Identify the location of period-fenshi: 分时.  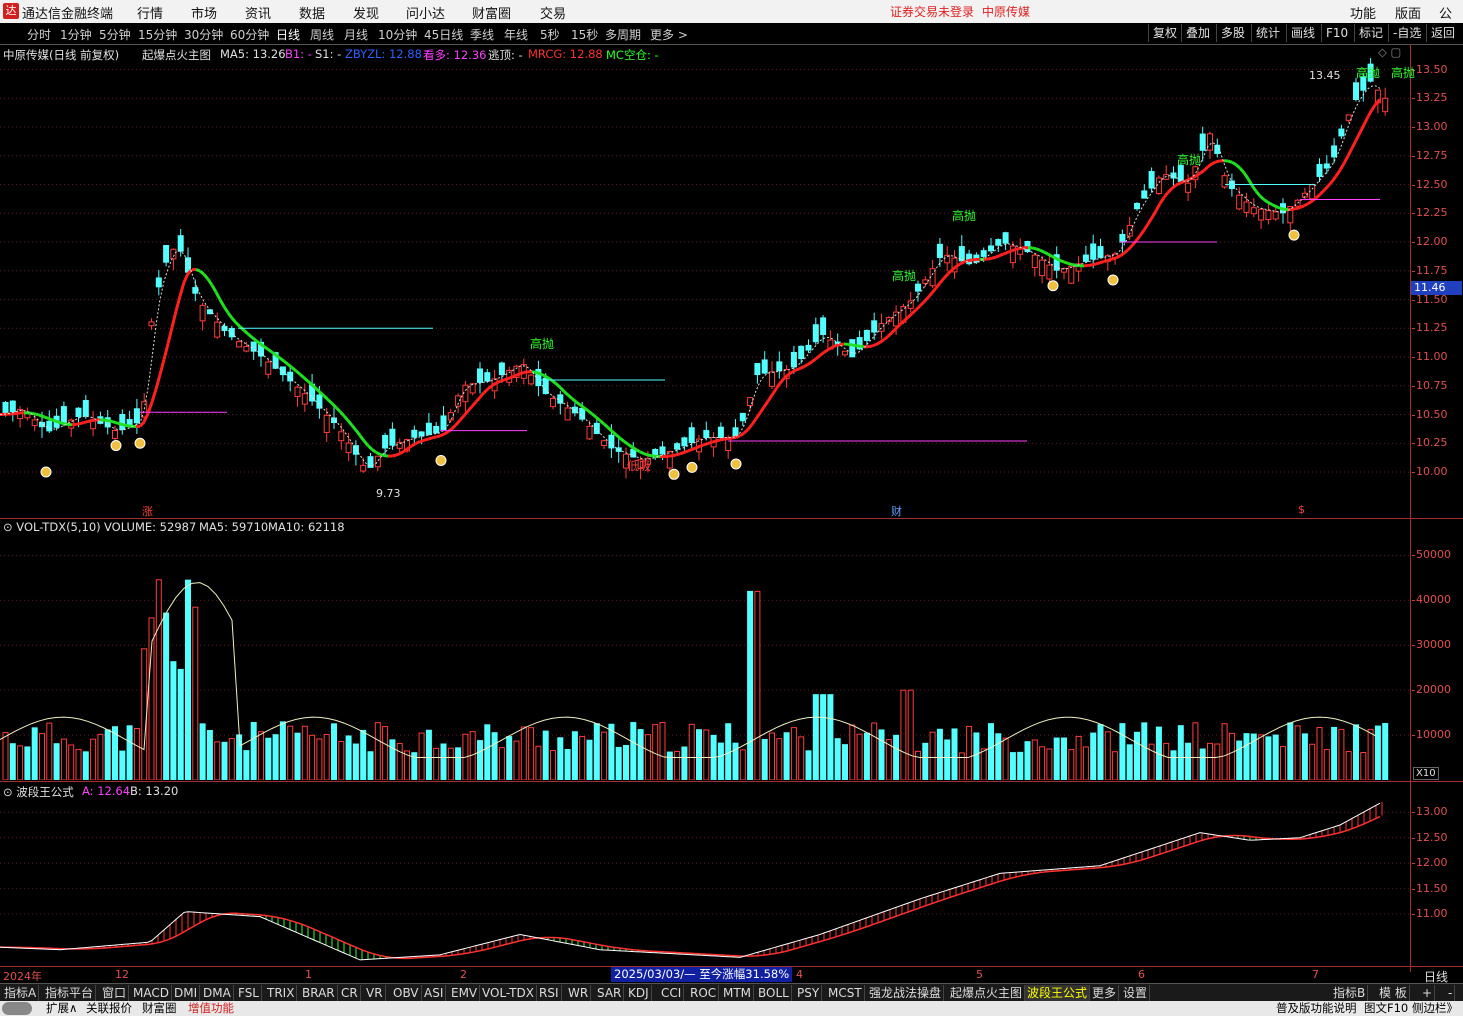
(39, 34).